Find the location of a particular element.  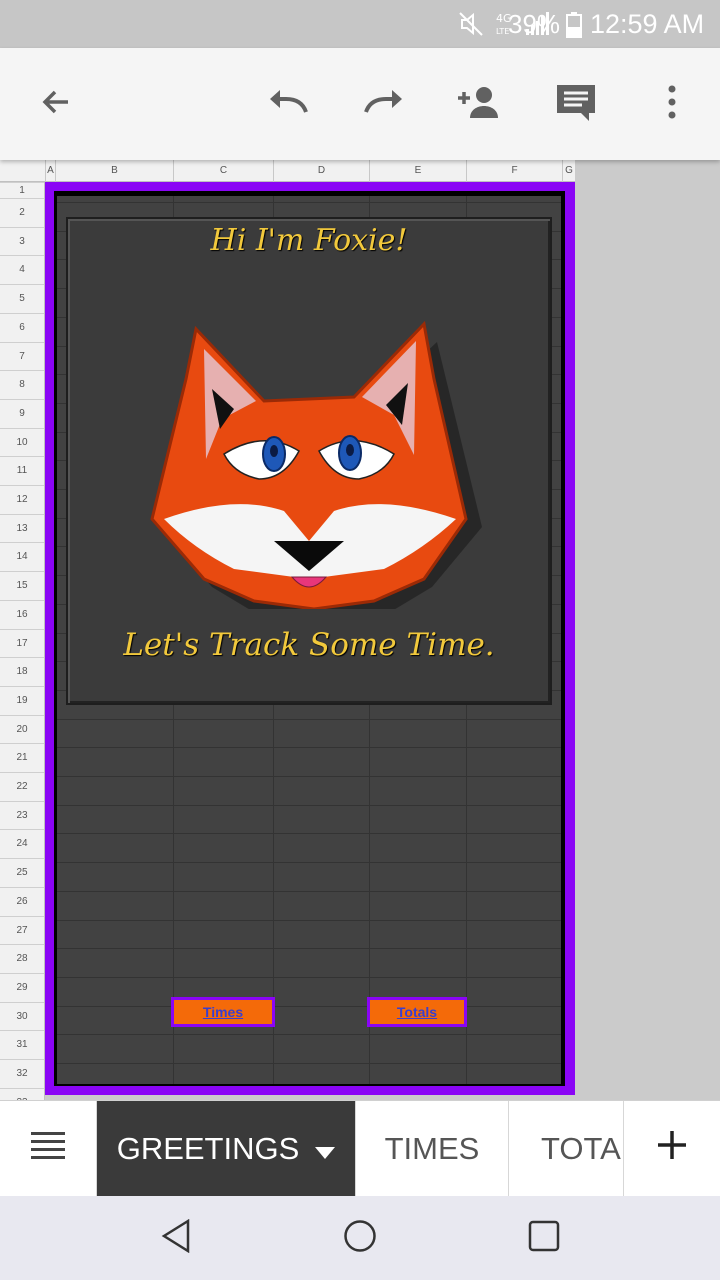

row-header: 21 is located at coordinates (22, 757).